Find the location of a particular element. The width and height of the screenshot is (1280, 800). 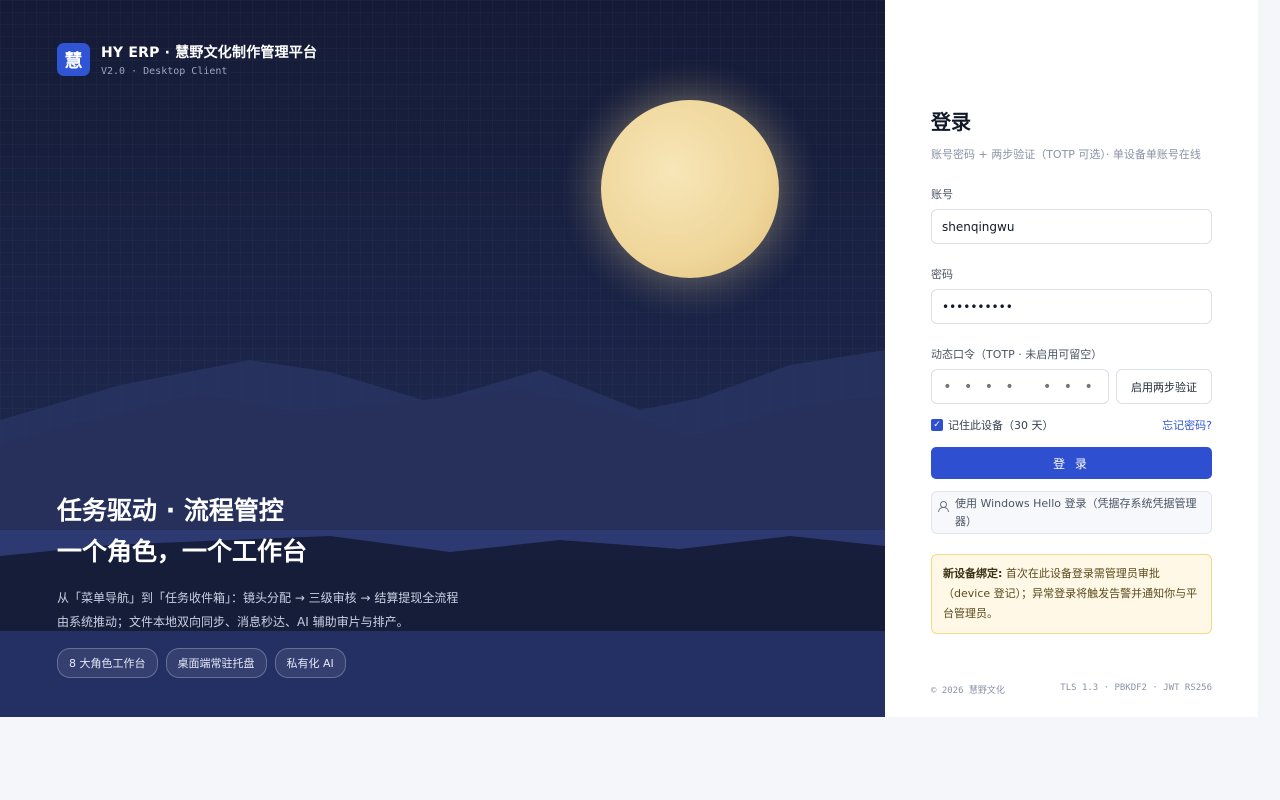

otp-label: 动态口令（TOTP · 未启用可留空） is located at coordinates (1017, 354).